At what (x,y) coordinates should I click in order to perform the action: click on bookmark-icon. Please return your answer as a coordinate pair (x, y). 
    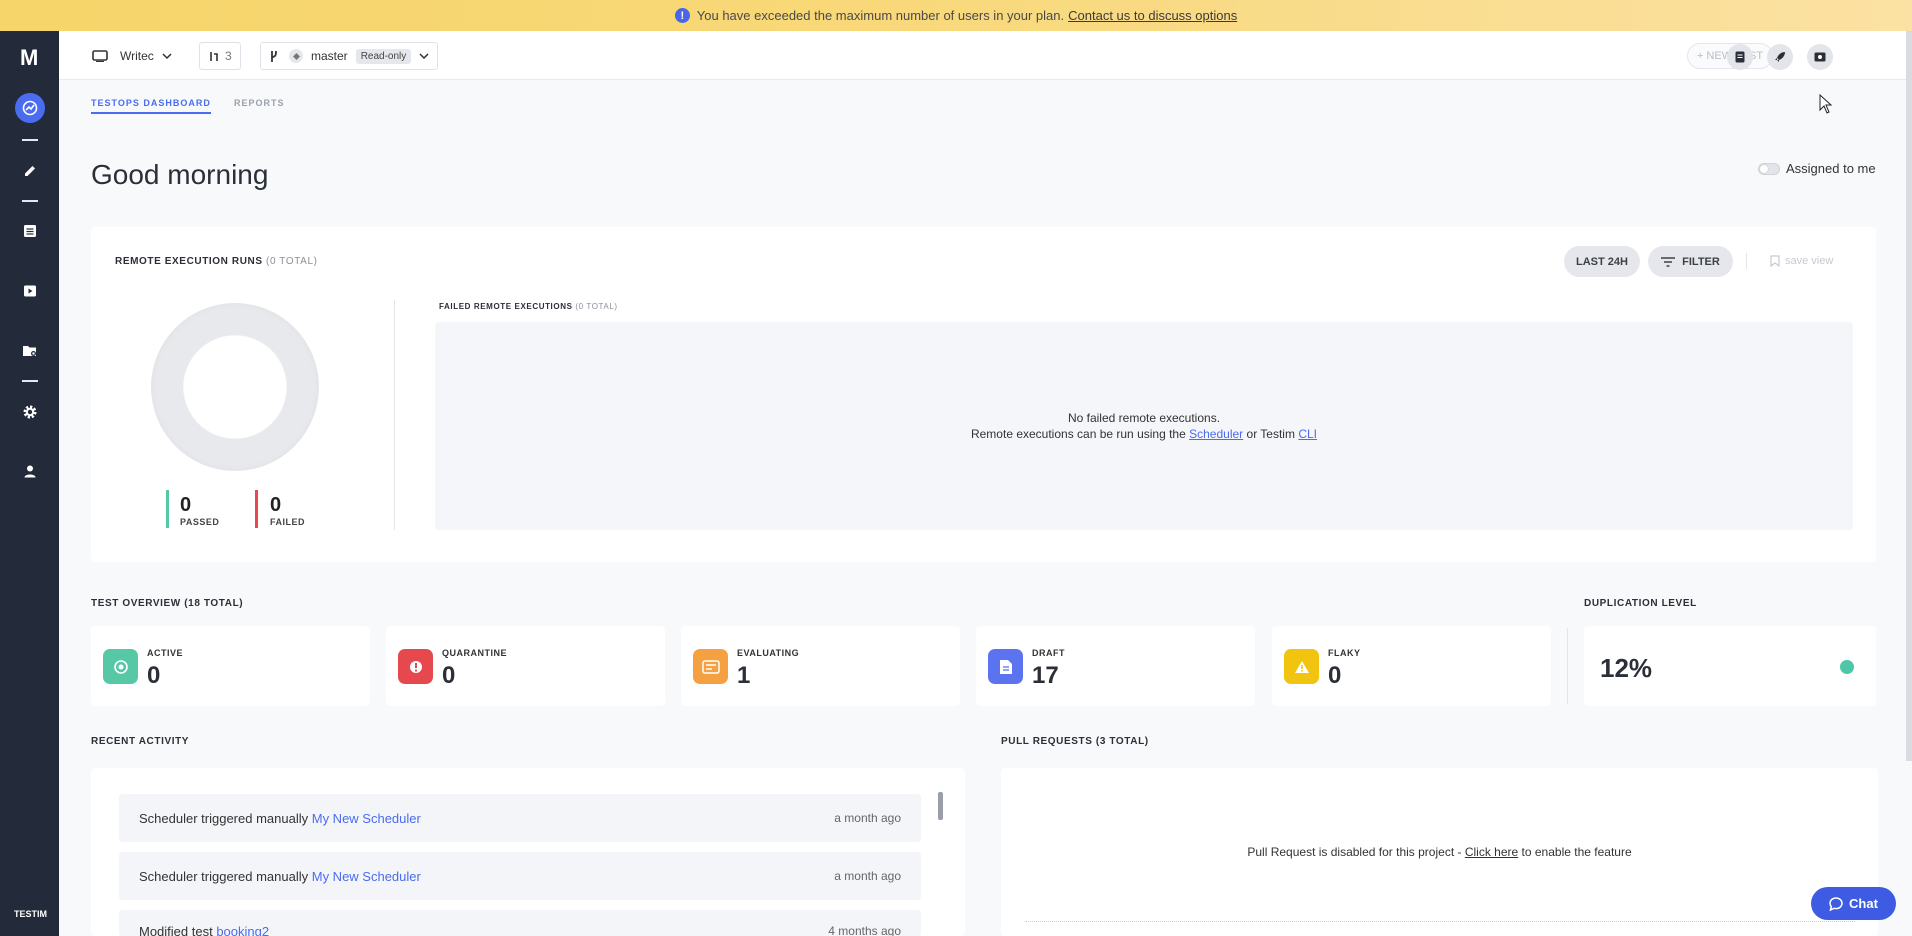
    Looking at the image, I should click on (1775, 261).